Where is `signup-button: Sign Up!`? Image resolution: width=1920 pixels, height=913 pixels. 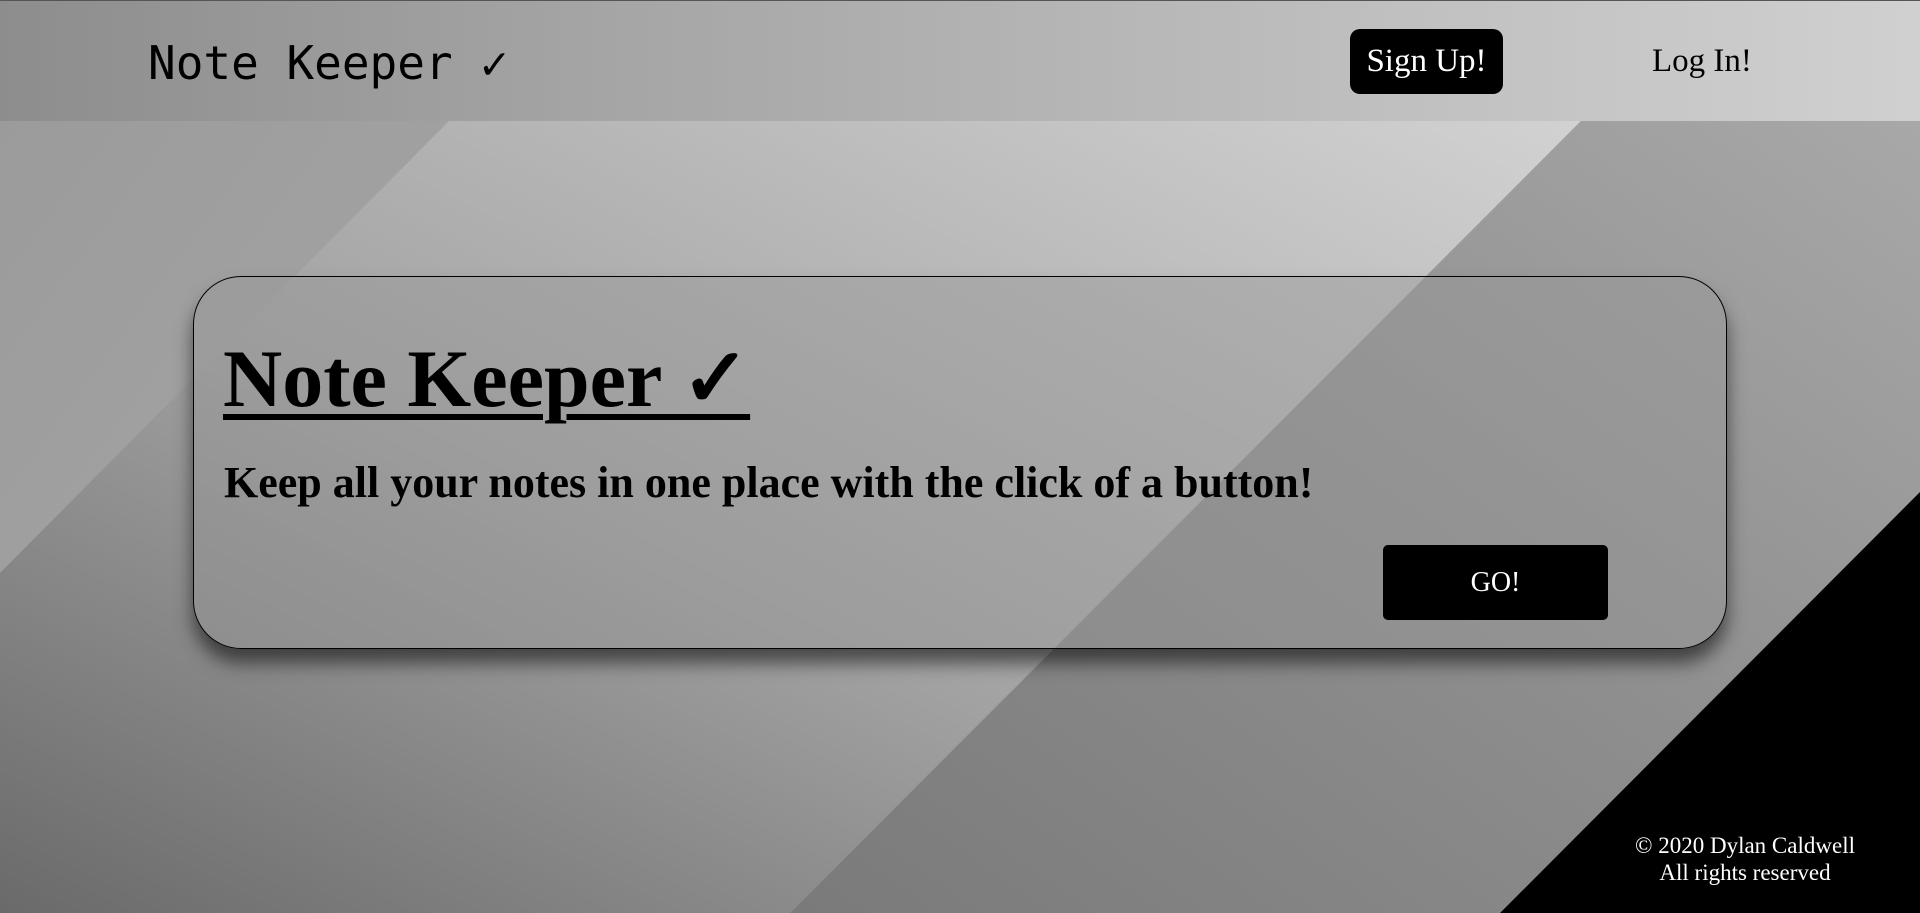
signup-button: Sign Up! is located at coordinates (1426, 61).